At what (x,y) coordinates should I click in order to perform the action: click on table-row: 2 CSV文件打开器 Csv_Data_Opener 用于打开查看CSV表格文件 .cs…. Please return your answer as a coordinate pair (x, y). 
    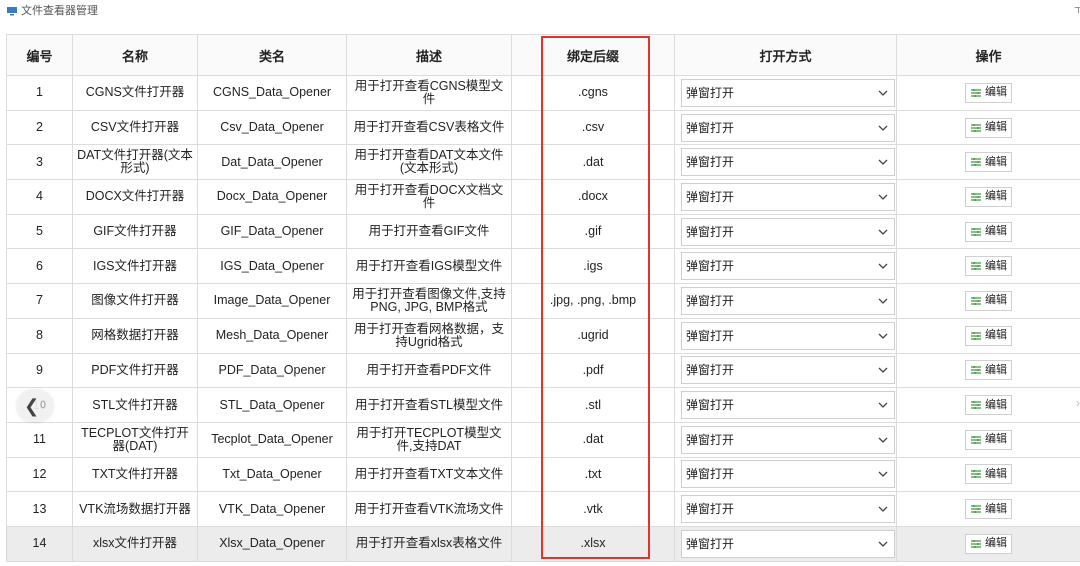
    Looking at the image, I should click on (543, 127).